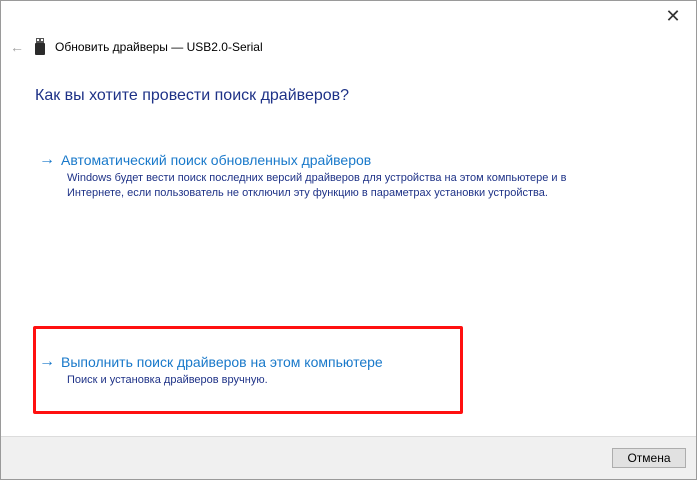 The image size is (697, 480). I want to click on close-button: ✕, so click(673, 16).